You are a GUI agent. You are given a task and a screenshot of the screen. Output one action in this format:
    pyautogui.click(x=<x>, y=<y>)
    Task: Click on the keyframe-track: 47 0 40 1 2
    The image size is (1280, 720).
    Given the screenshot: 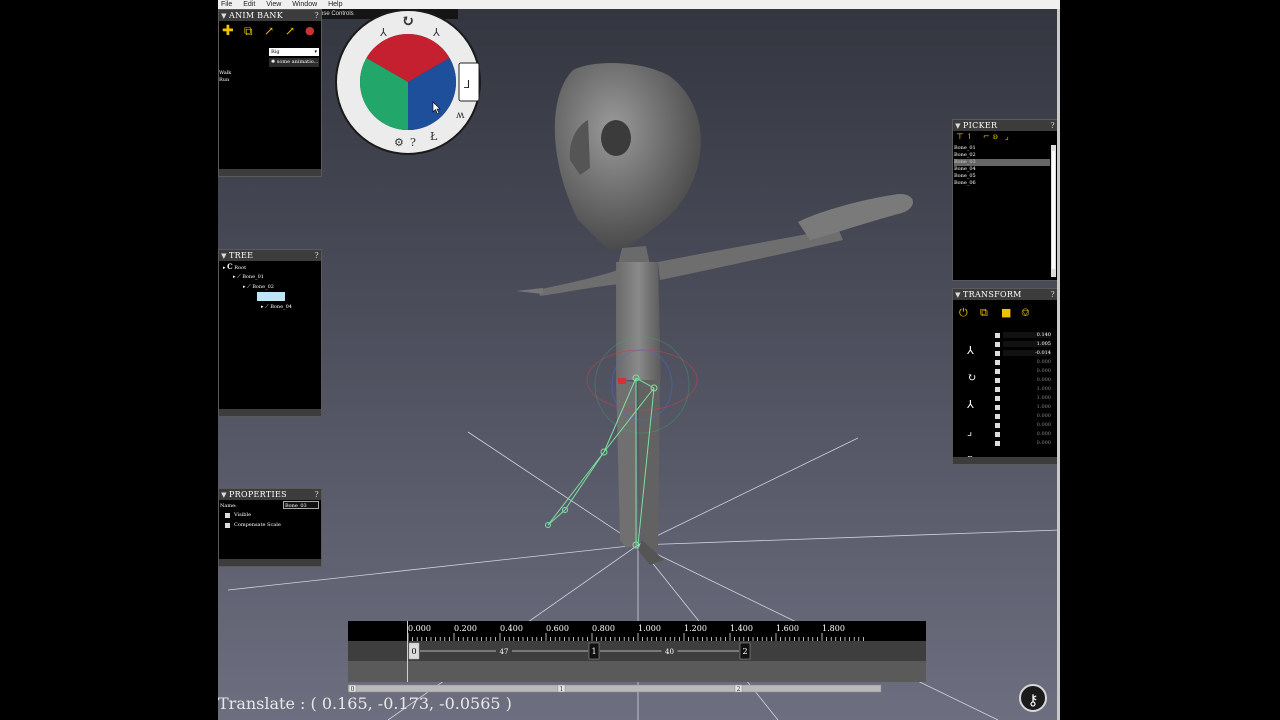 What is the action you would take?
    pyautogui.click(x=637, y=651)
    